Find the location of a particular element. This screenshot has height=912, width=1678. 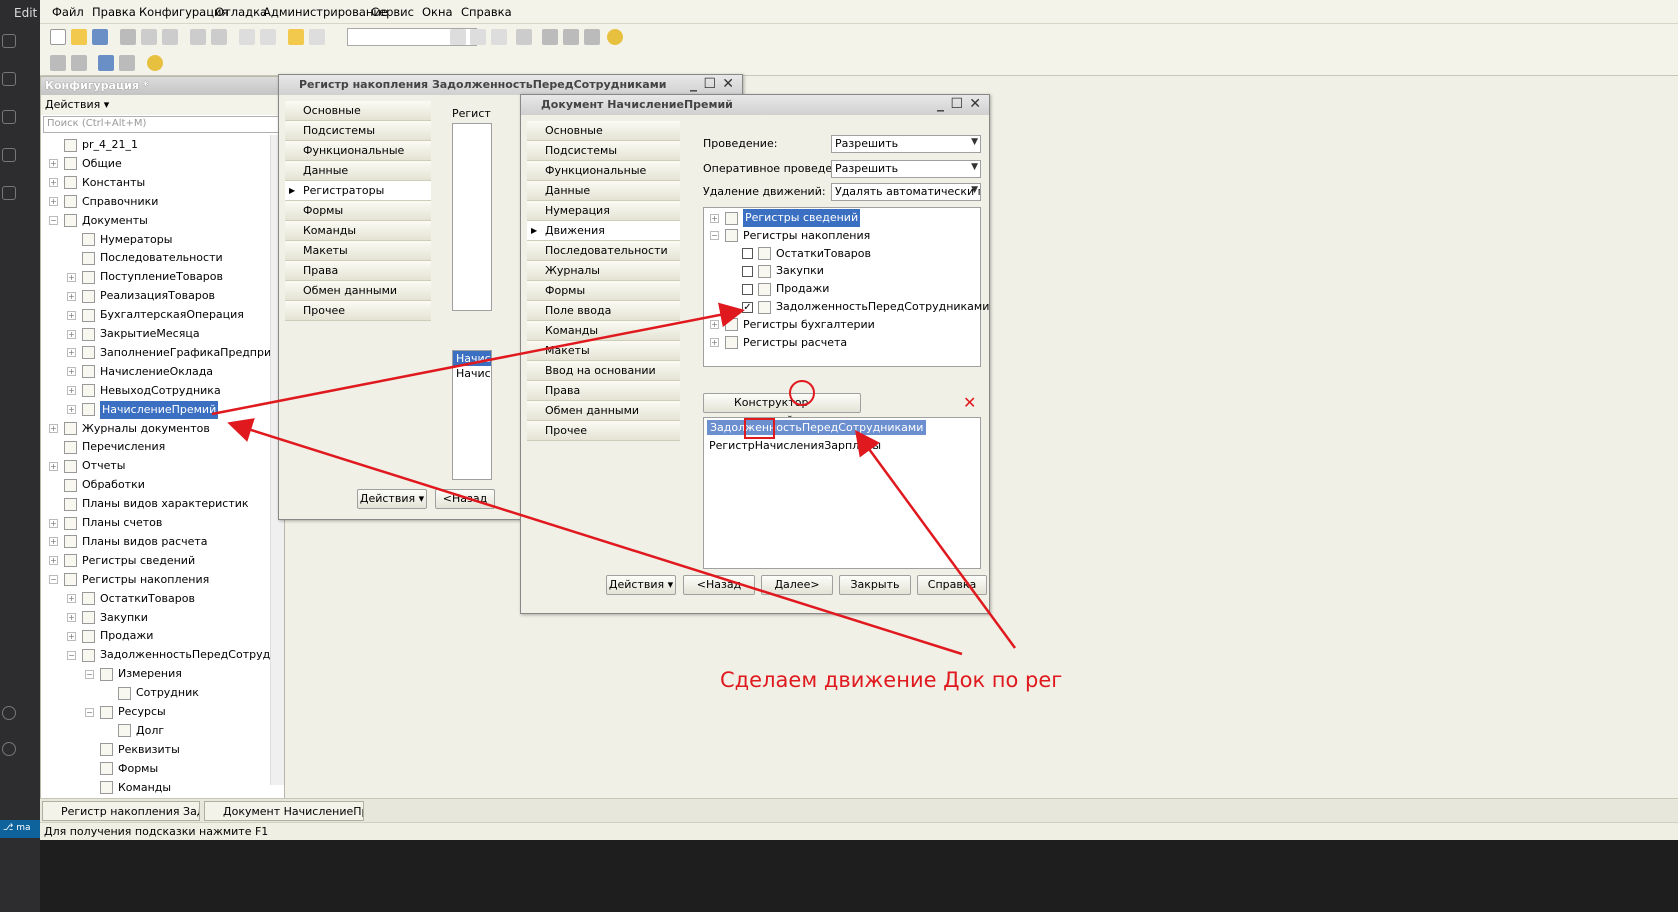

register-item: Продажи is located at coordinates (785, 289).